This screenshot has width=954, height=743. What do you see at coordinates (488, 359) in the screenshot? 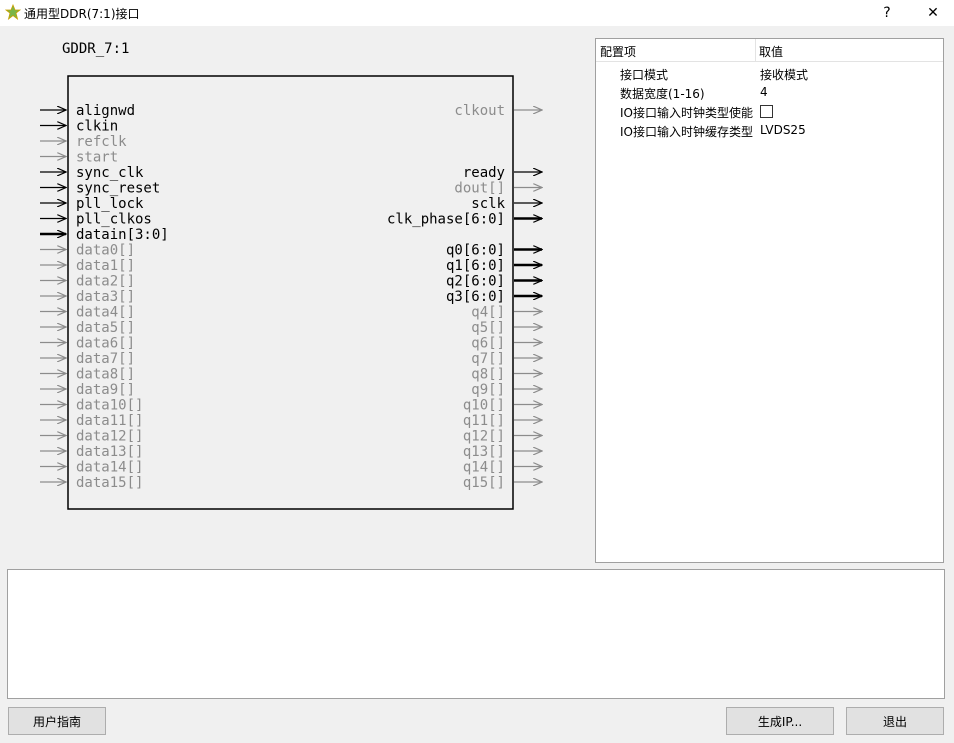
I see `right-port-label: q7[]` at bounding box center [488, 359].